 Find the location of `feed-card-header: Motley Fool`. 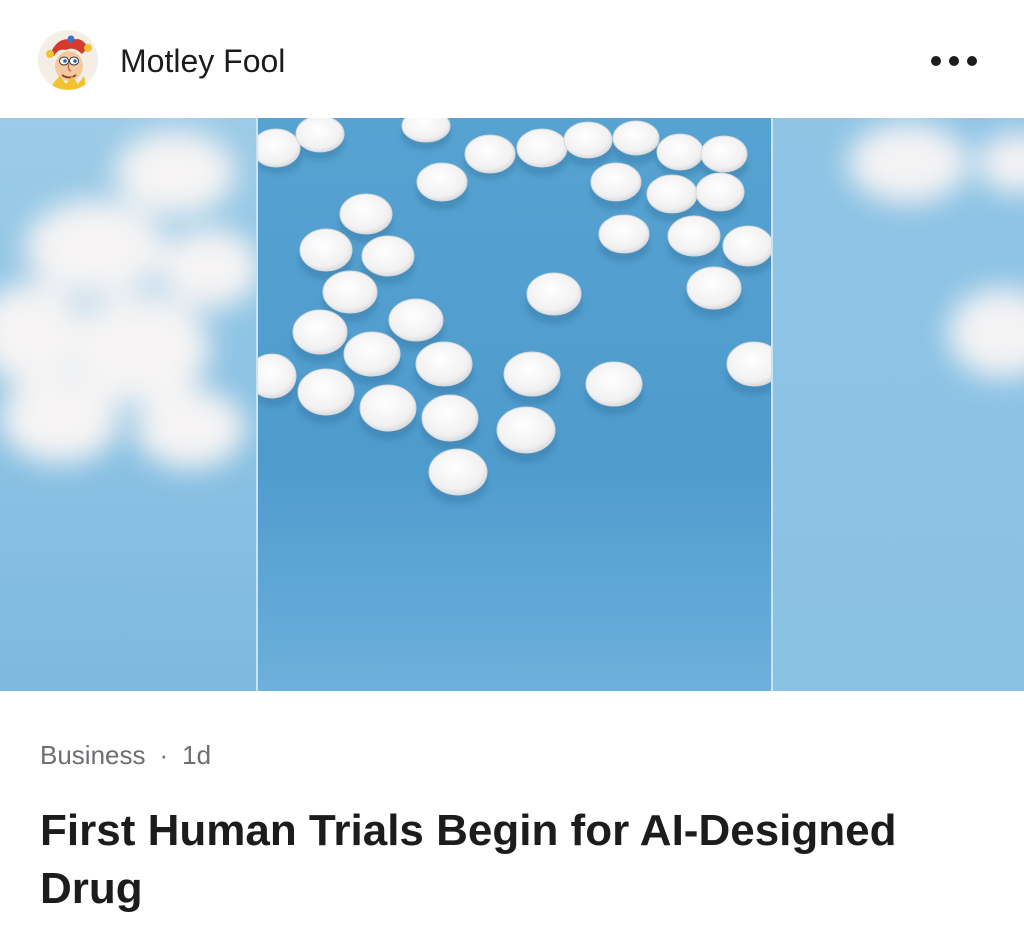

feed-card-header: Motley Fool is located at coordinates (512, 59).